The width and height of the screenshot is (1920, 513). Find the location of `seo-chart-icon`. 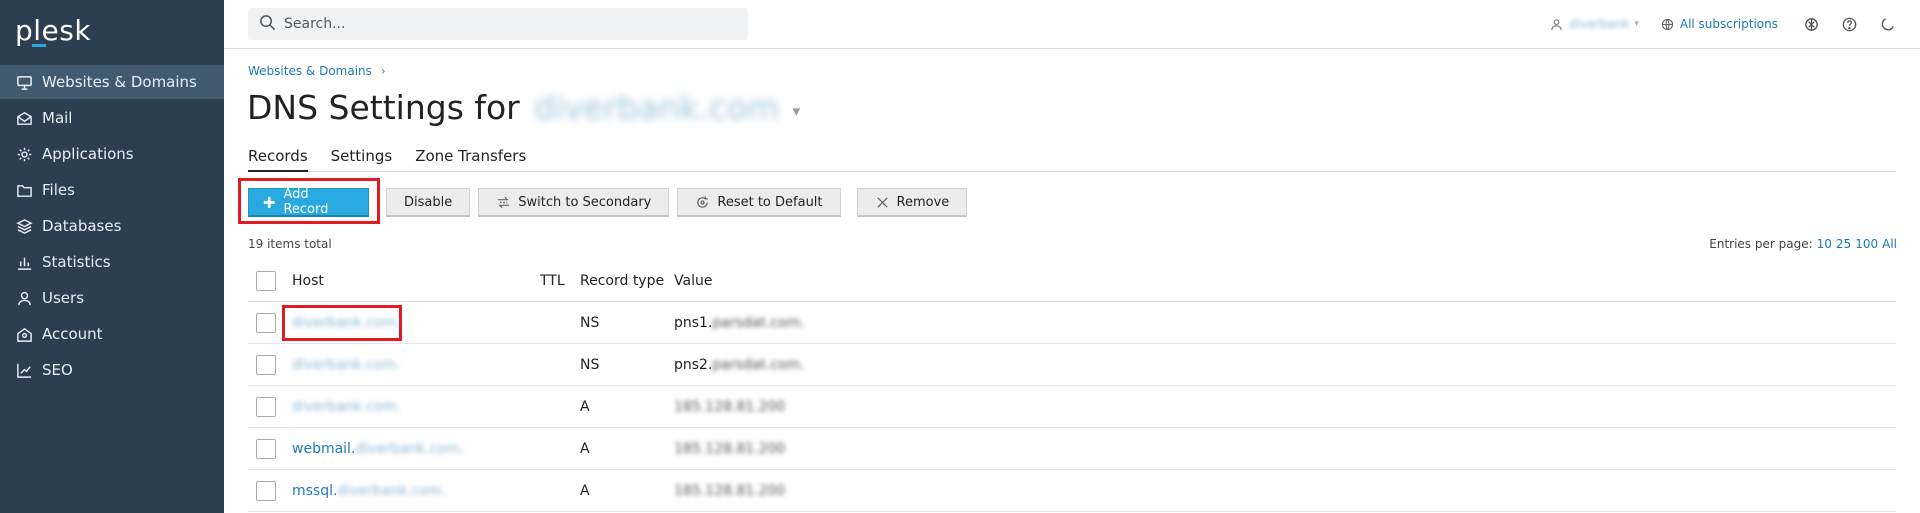

seo-chart-icon is located at coordinates (24, 370).